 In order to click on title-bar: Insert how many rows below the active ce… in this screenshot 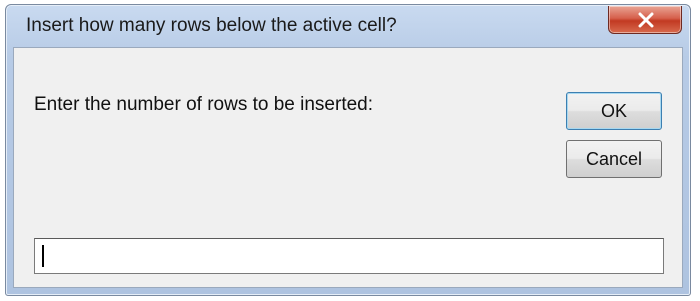, I will do `click(348, 25)`.